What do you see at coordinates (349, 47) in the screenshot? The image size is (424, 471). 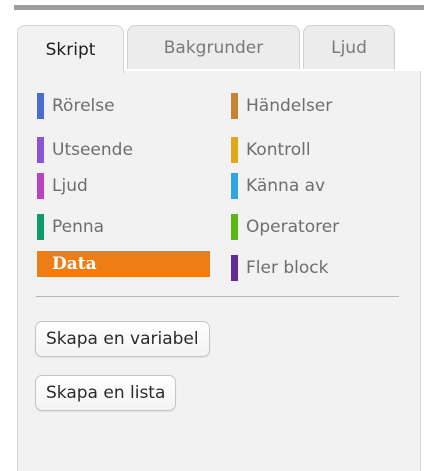 I see `tab-sounds: Ljud` at bounding box center [349, 47].